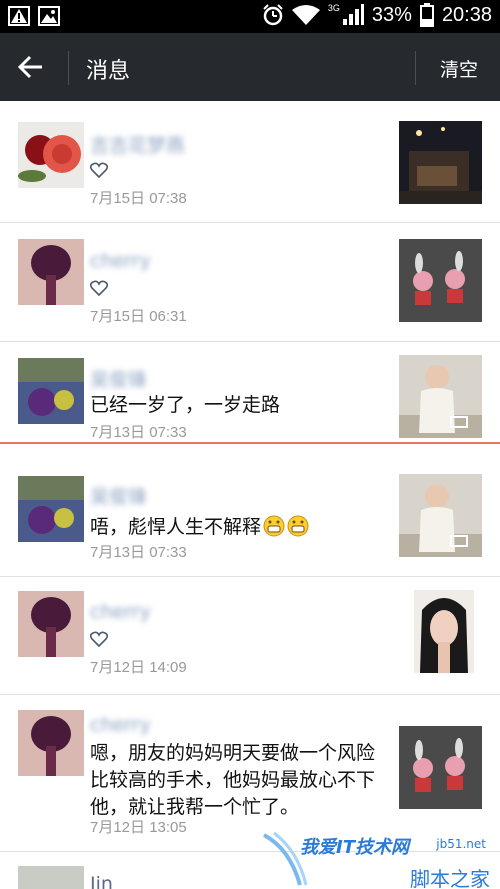 The height and width of the screenshot is (889, 500). What do you see at coordinates (459, 68) in the screenshot?
I see `clear-button: 清空` at bounding box center [459, 68].